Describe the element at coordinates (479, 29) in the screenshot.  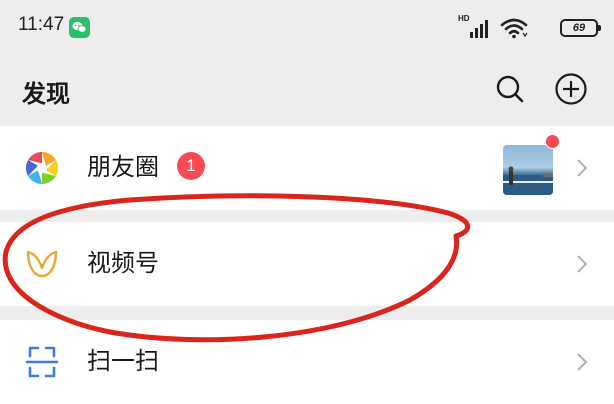
I see `cellular-signal-icon` at that location.